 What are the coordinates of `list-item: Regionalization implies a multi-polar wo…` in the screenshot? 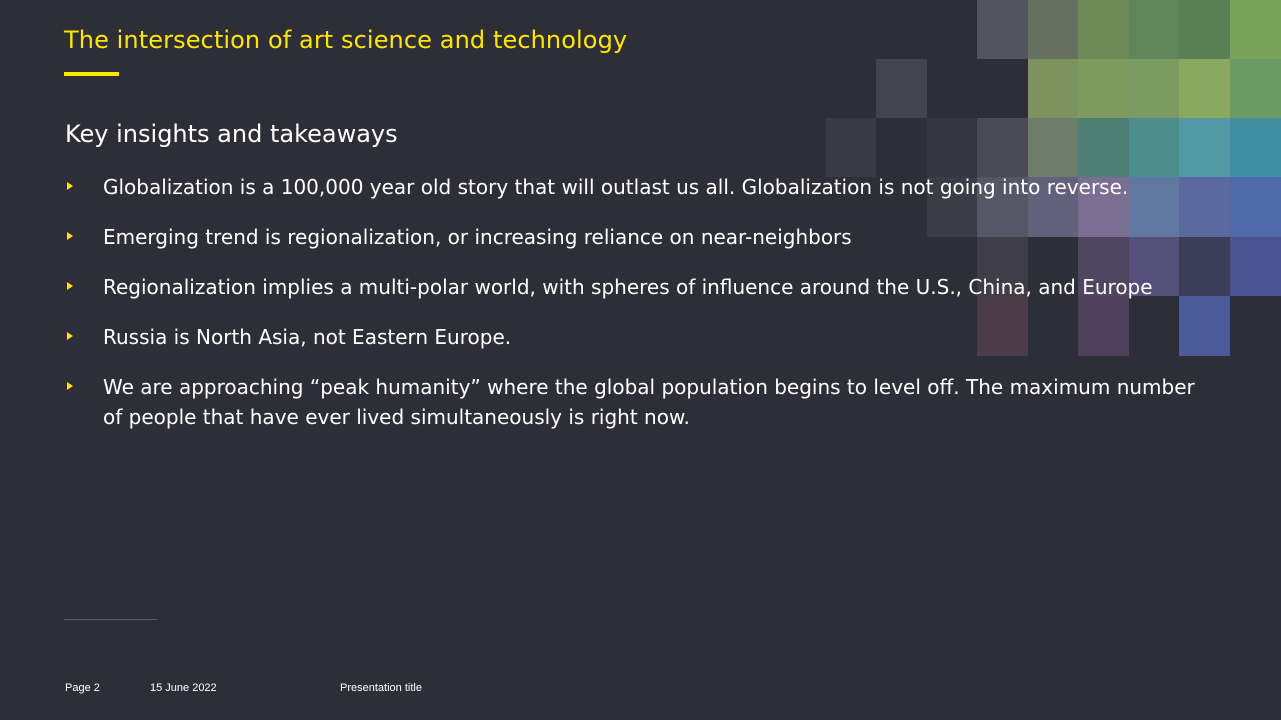 It's located at (640, 287).